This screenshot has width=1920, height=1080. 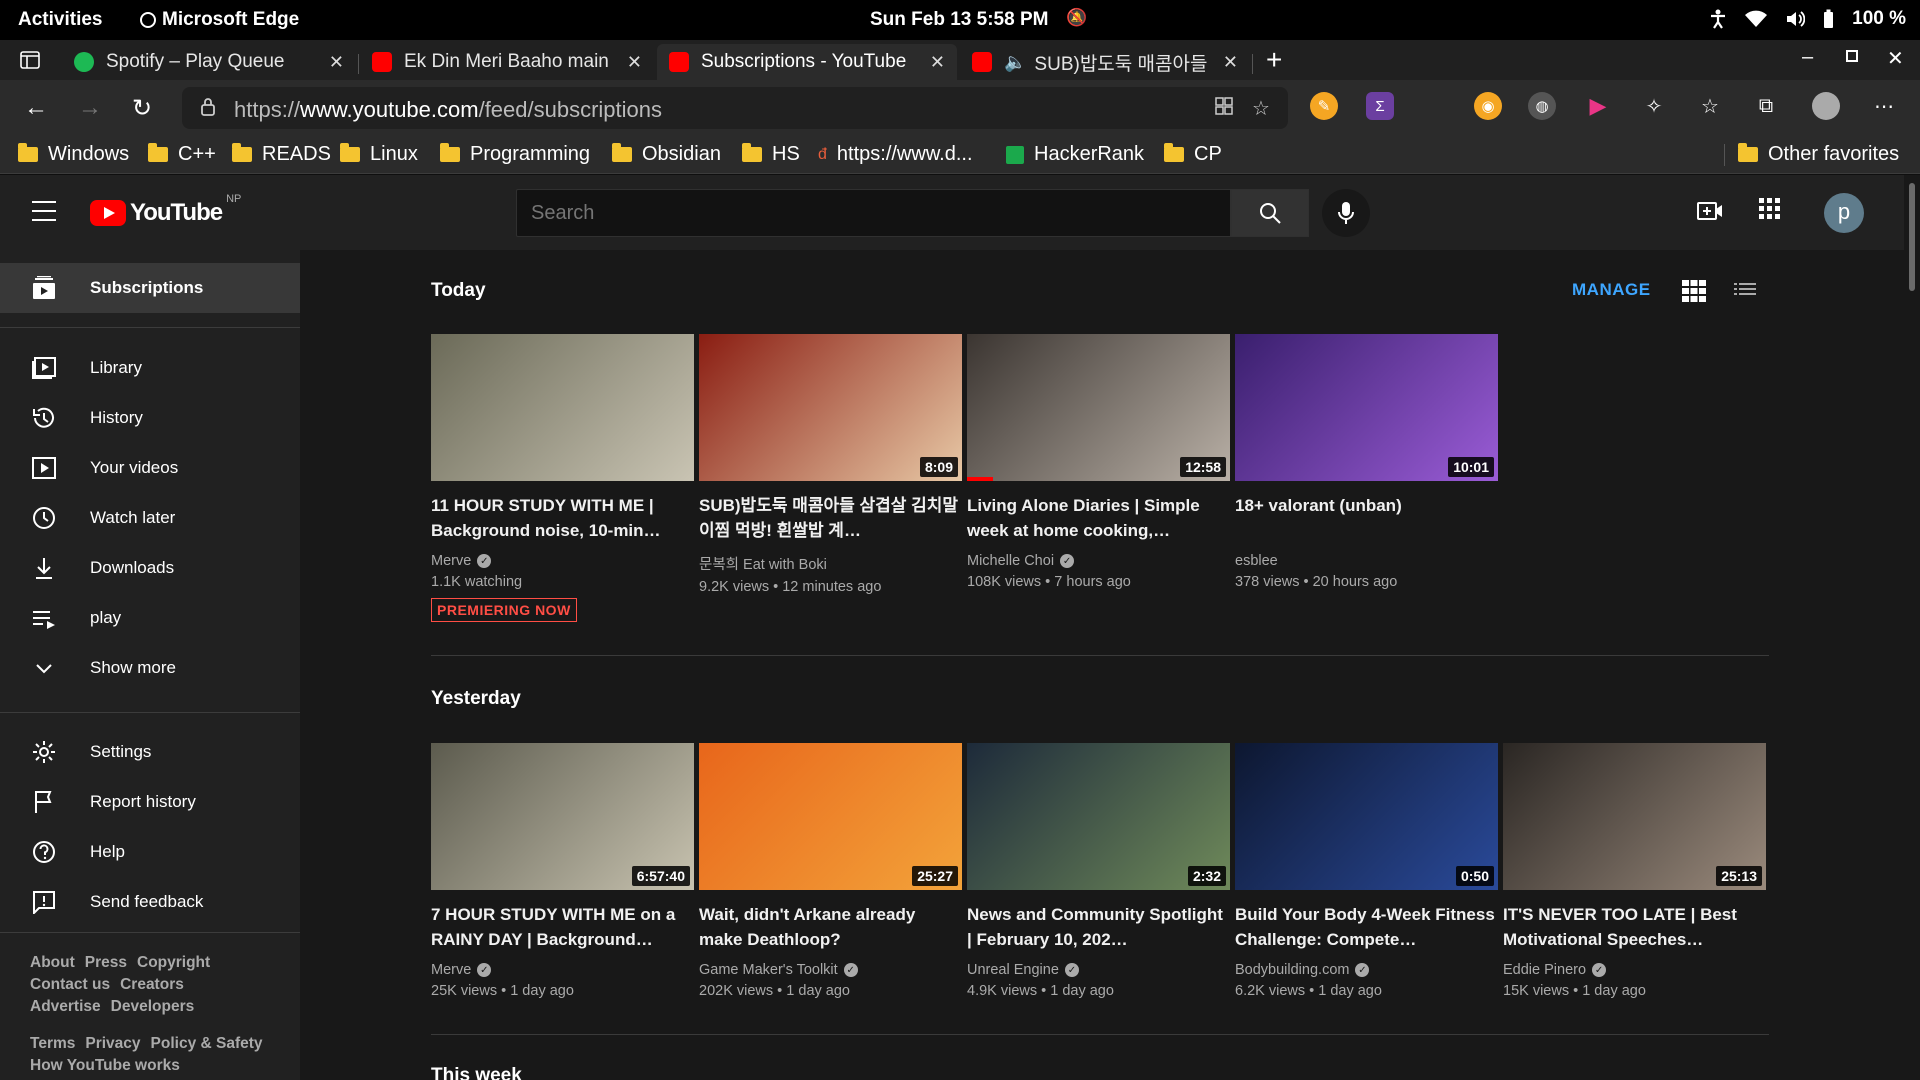 I want to click on sidebar-item-show-more: Show more, so click(x=150, y=668).